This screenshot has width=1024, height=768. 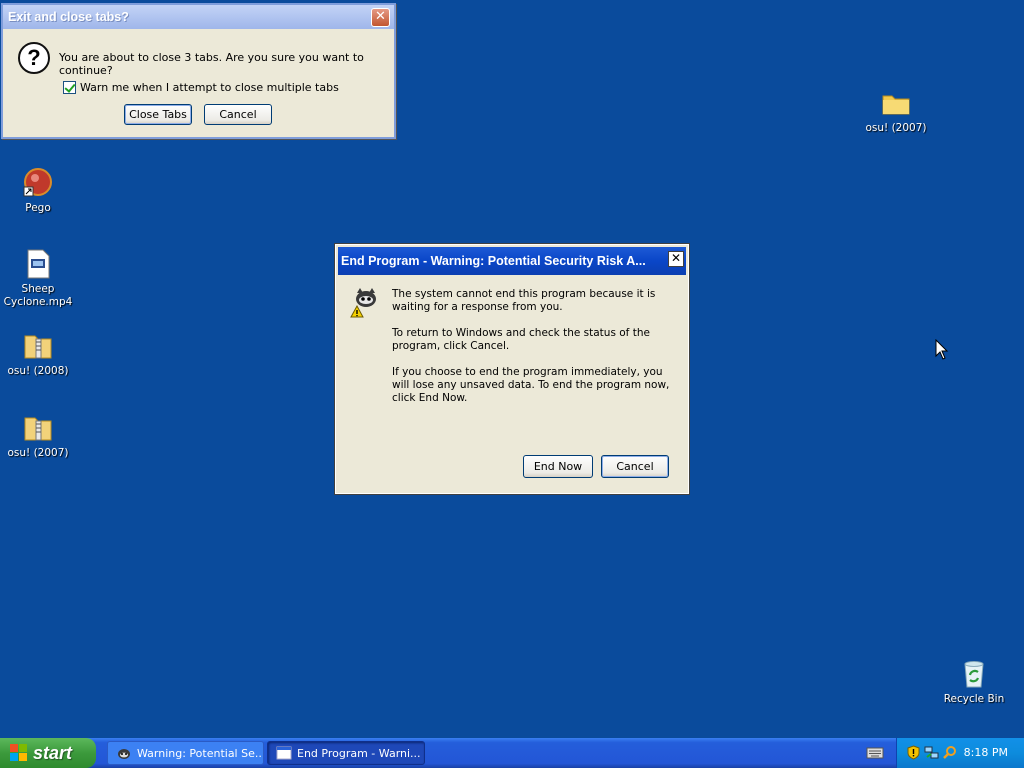 What do you see at coordinates (38, 208) in the screenshot?
I see `desktop-icon-label: Pego` at bounding box center [38, 208].